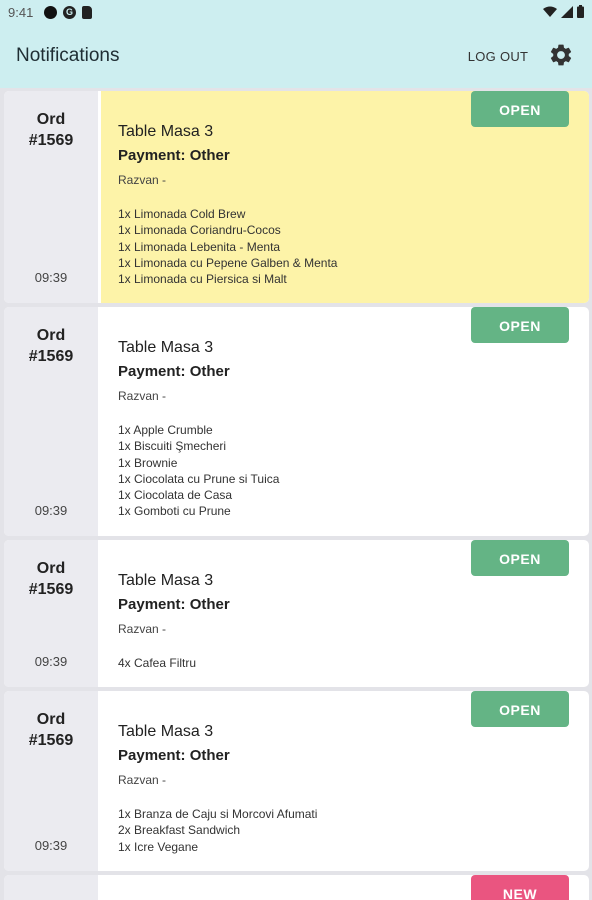  Describe the element at coordinates (199, 478) in the screenshot. I see `order-item: 1x Ciocolata cu Prune si Tuica` at that location.